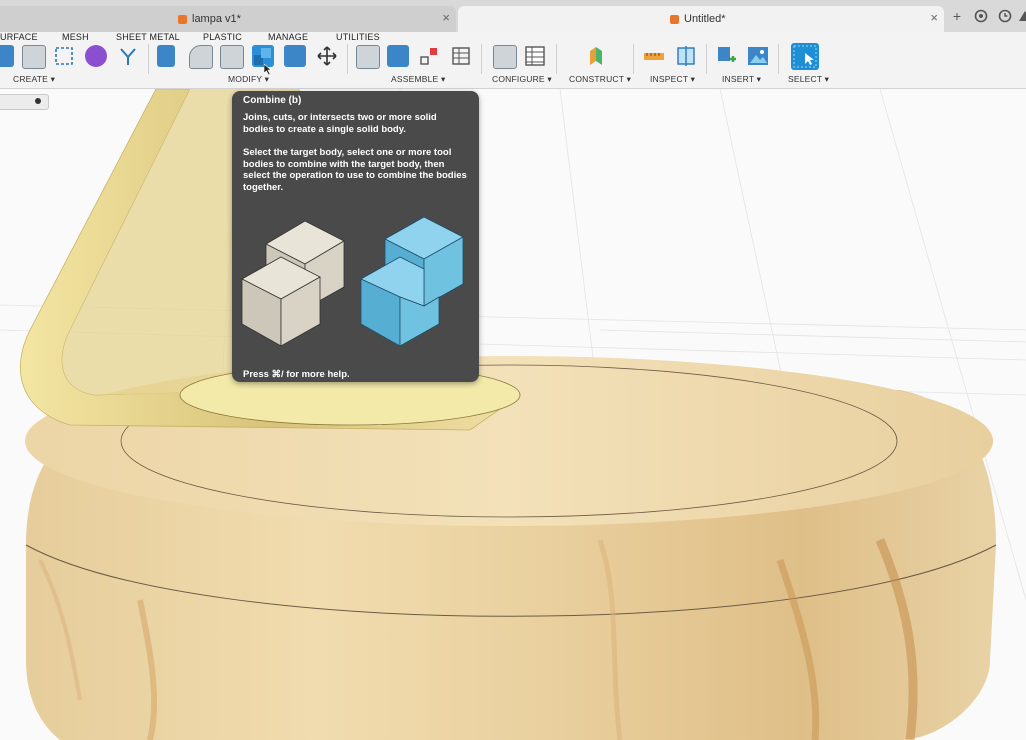 The height and width of the screenshot is (740, 1026). I want to click on create-menu: CREATE ▾, so click(34, 79).